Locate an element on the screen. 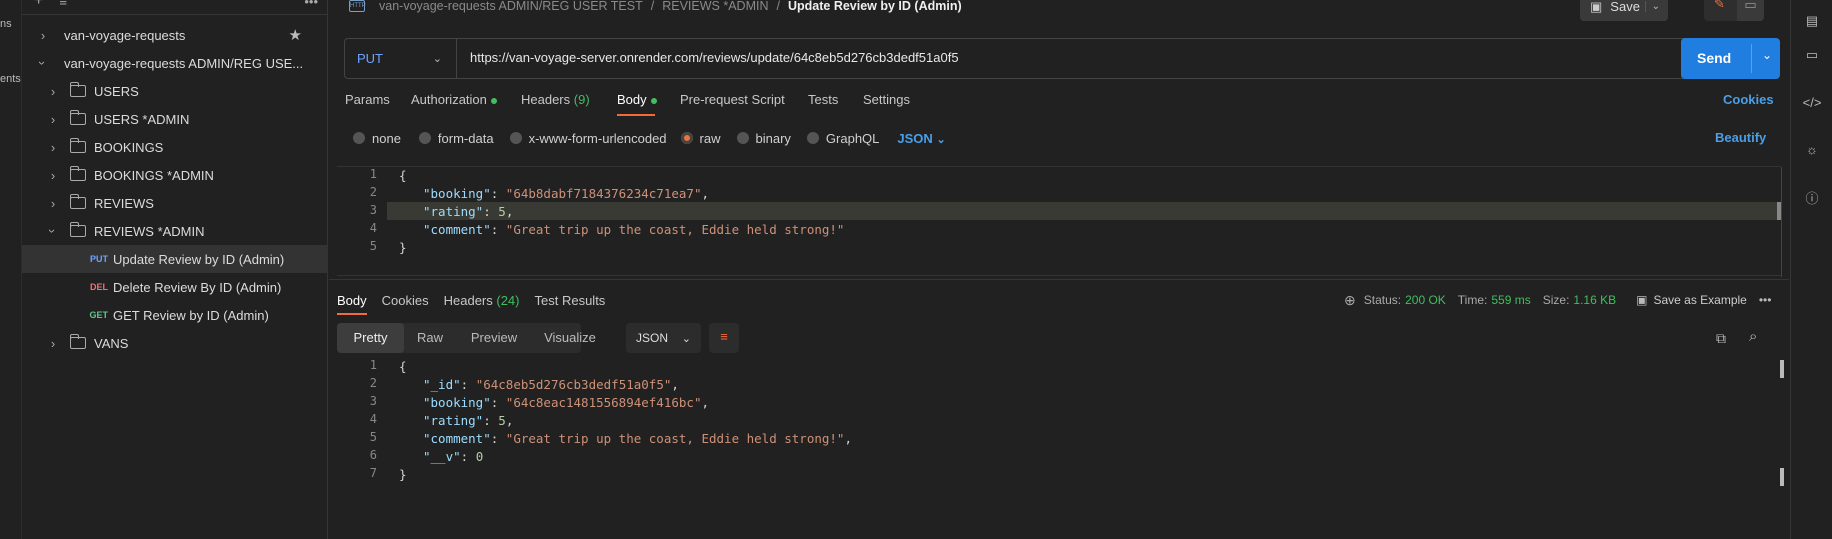 This screenshot has width=1832, height=539. lightbulb-icon: ☼ is located at coordinates (1812, 149).